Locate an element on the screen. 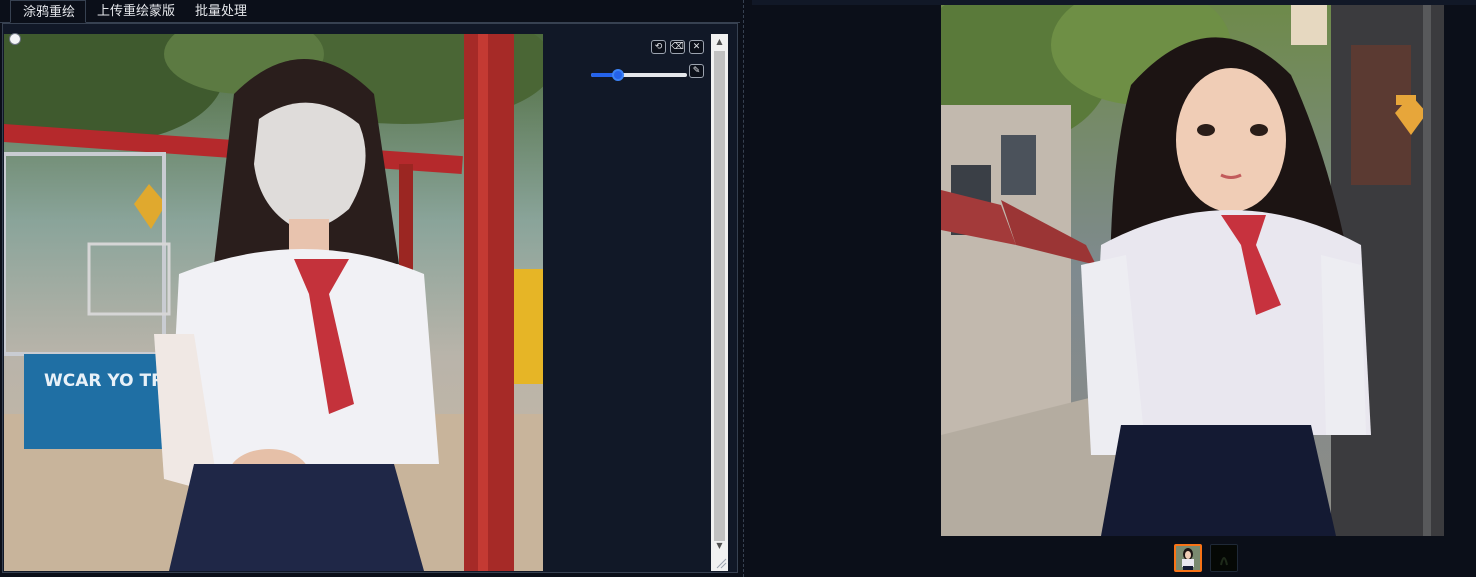 The width and height of the screenshot is (1476, 577). close-icon: ✕ is located at coordinates (696, 47).